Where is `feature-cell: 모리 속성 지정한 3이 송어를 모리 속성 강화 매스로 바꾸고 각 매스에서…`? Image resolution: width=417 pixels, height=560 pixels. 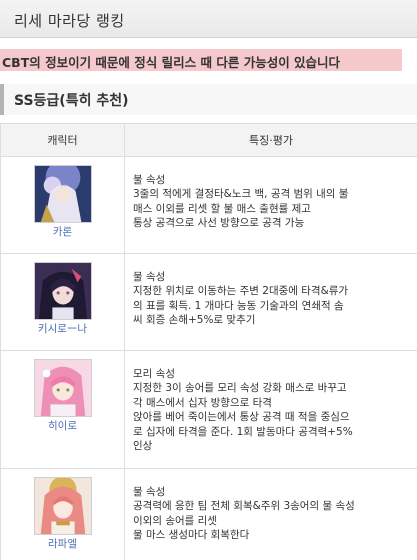 feature-cell: 모리 속성 지정한 3이 송어를 모리 속성 강화 매스로 바꾸고 각 매스에서… is located at coordinates (270, 409).